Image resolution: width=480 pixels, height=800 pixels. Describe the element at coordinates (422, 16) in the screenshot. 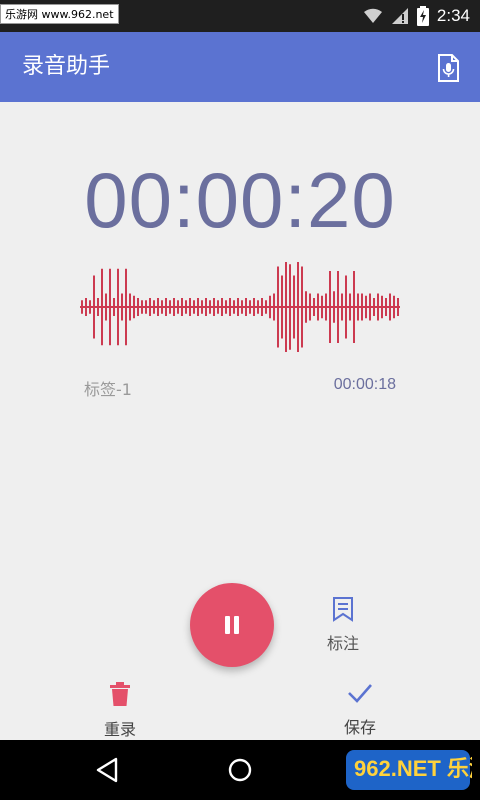

I see `battery-charging-icon` at that location.